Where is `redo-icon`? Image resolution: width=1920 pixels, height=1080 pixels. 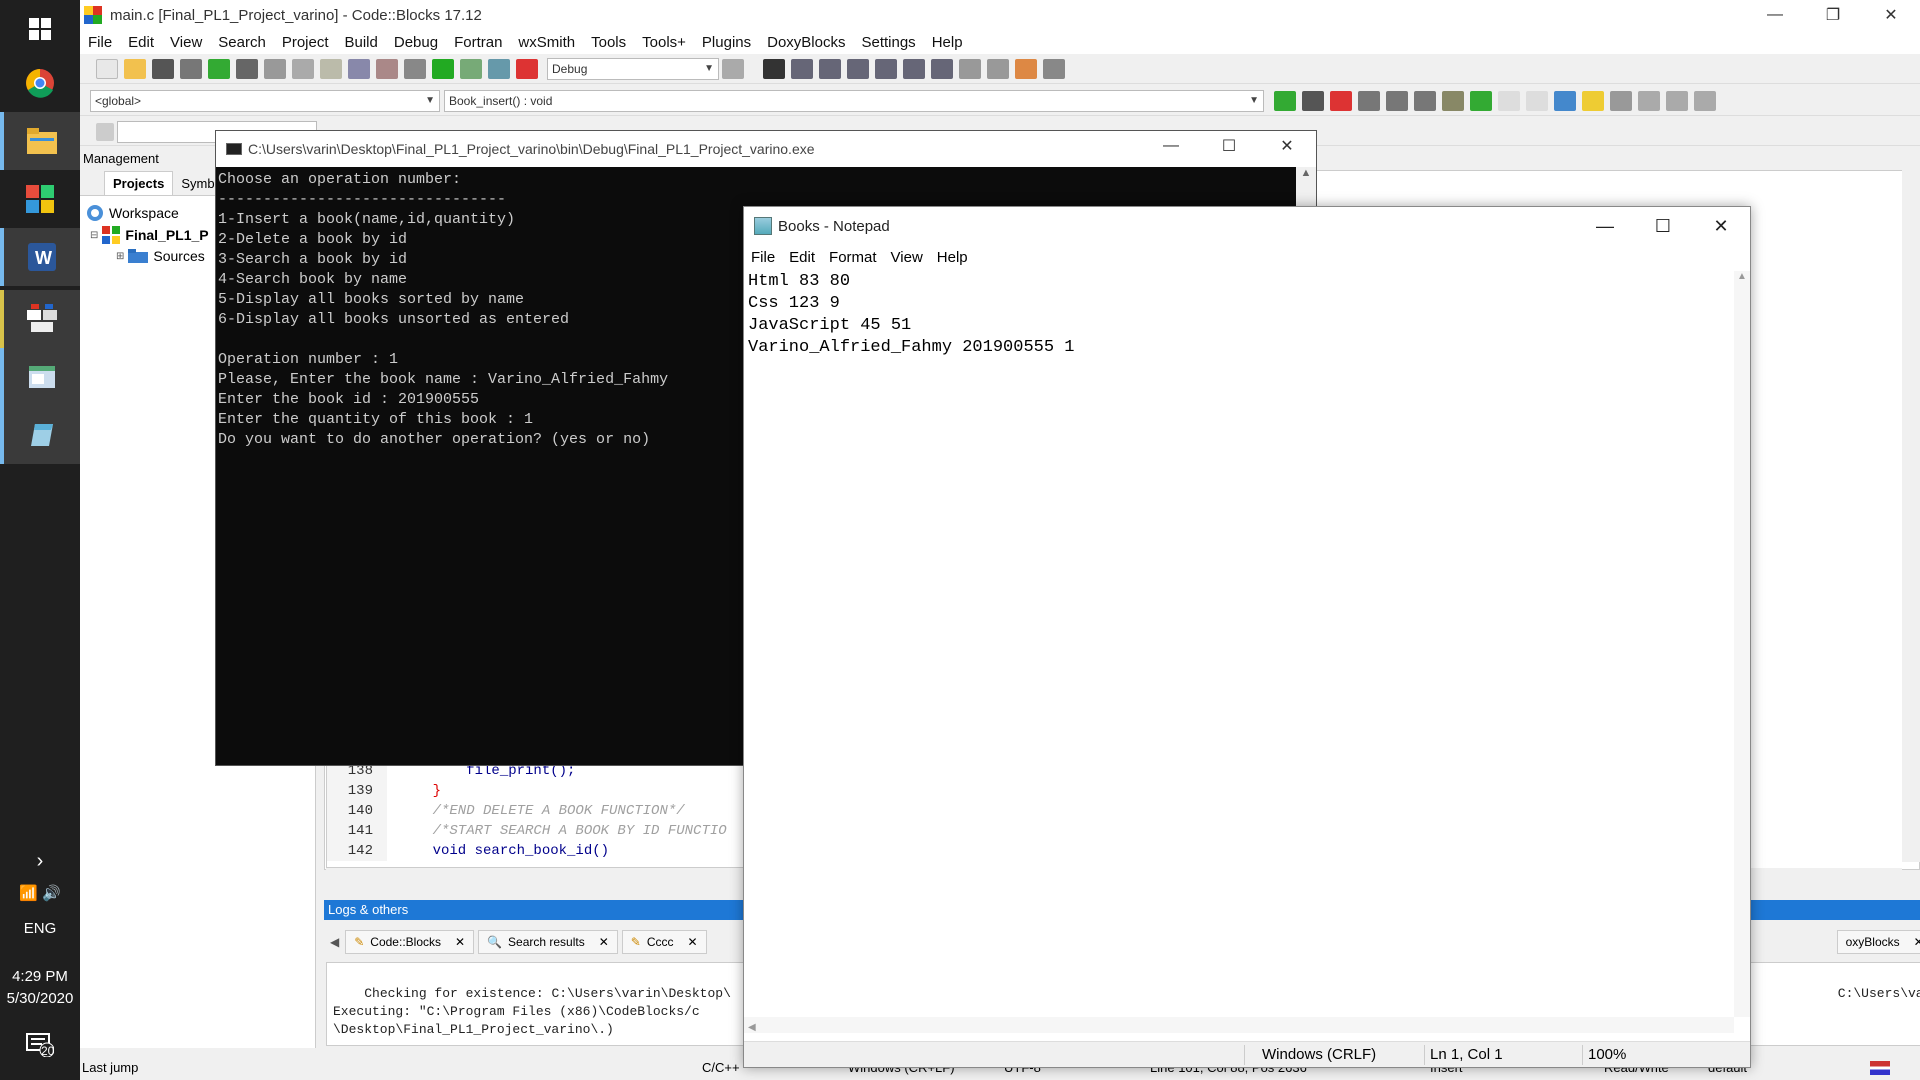 redo-icon is located at coordinates (247, 68).